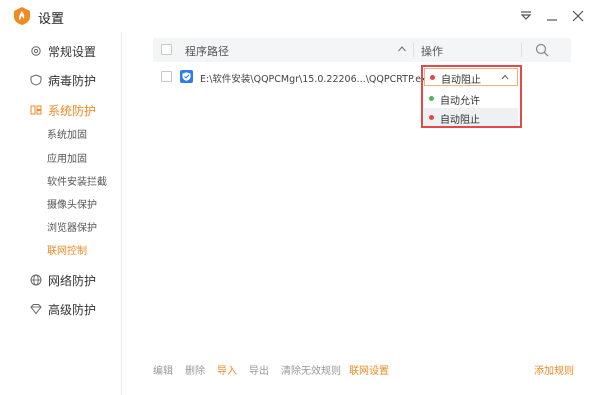 The image size is (600, 395). Describe the element at coordinates (207, 51) in the screenshot. I see `column-header-path: 程序路径` at that location.